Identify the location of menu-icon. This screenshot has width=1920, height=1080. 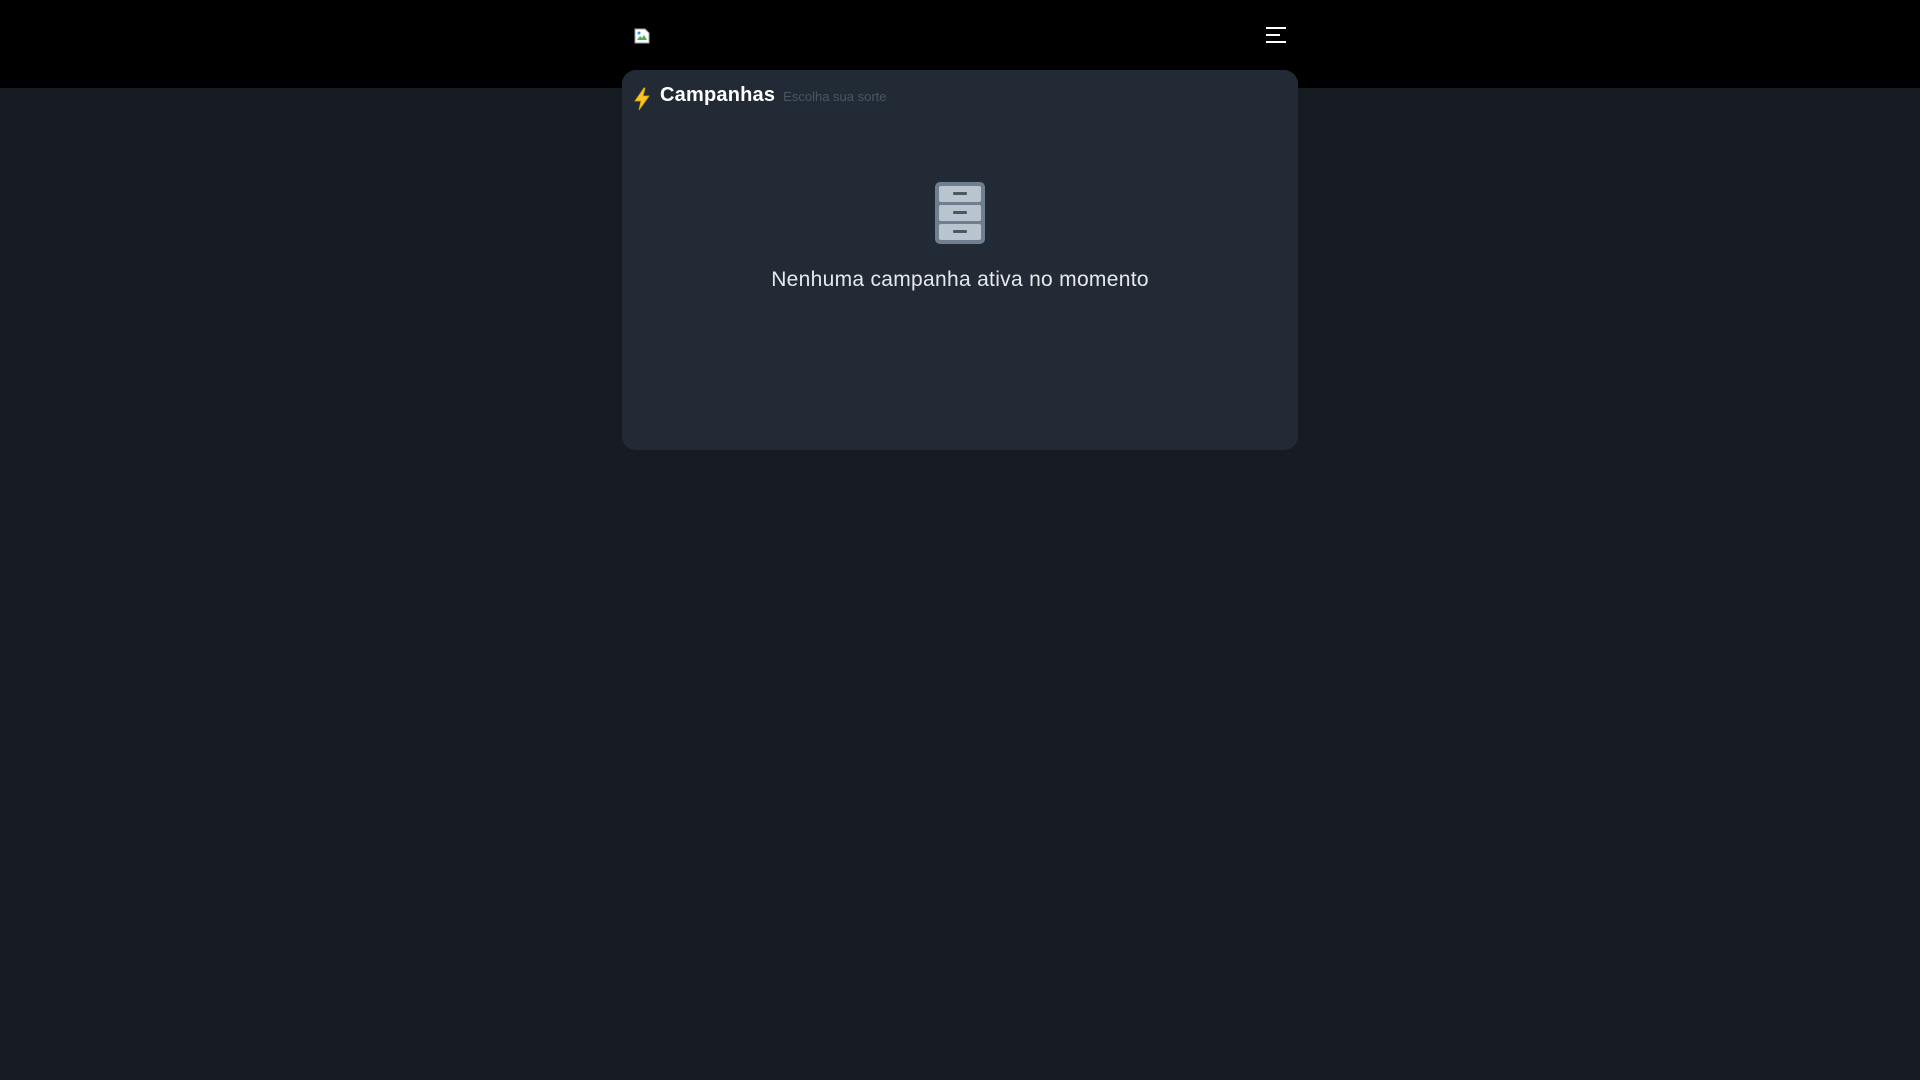
(1276, 35).